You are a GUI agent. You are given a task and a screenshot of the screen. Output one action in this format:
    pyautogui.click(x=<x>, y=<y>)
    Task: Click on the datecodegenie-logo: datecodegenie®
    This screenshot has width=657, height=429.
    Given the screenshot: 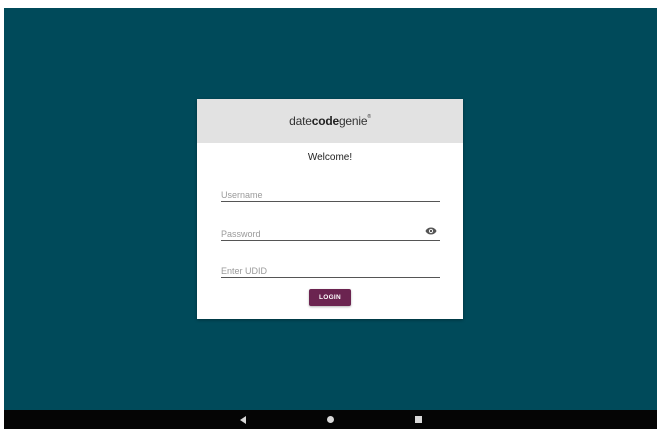 What is the action you would take?
    pyautogui.click(x=330, y=121)
    